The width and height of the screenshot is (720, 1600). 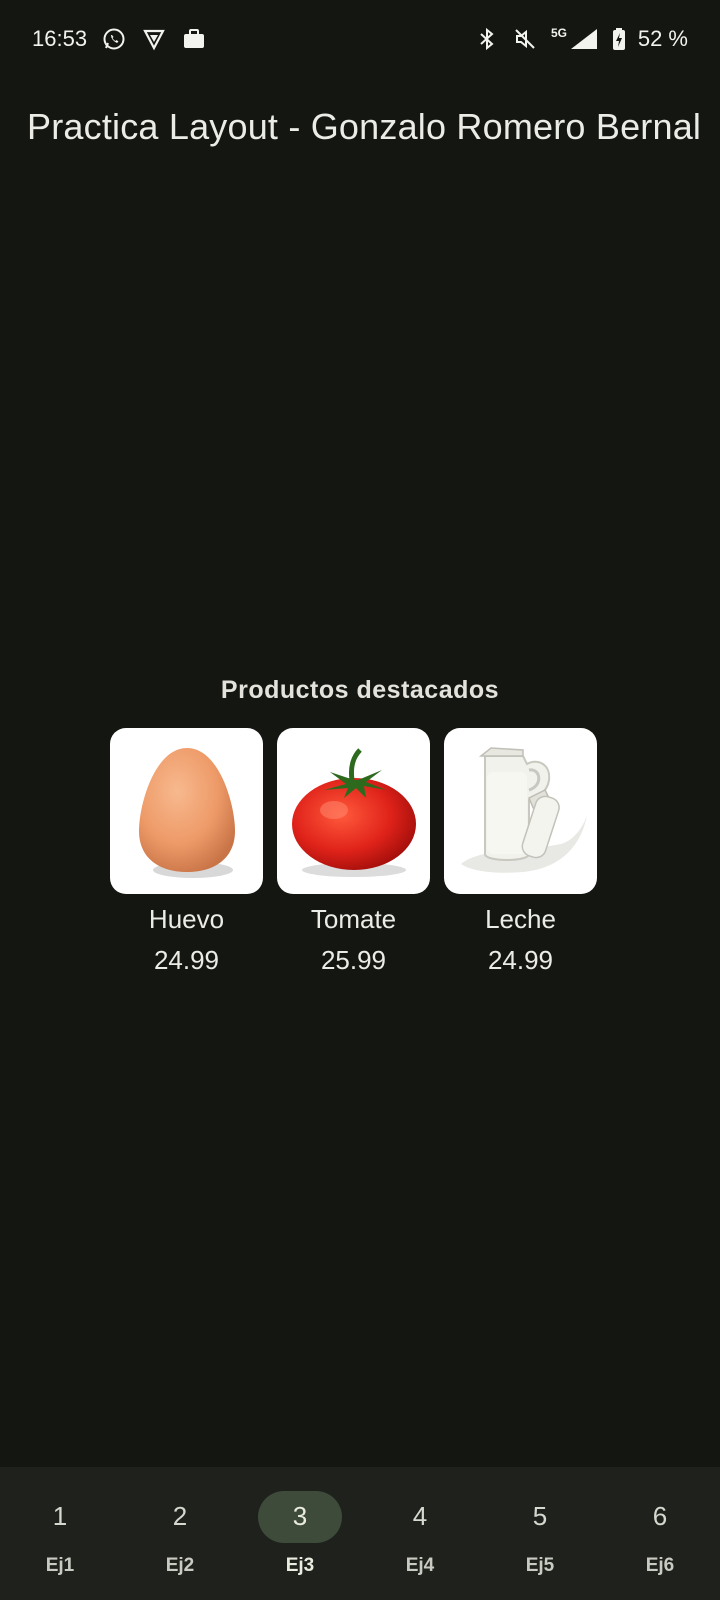 I want to click on nav-label: Ej1, so click(x=60, y=1565).